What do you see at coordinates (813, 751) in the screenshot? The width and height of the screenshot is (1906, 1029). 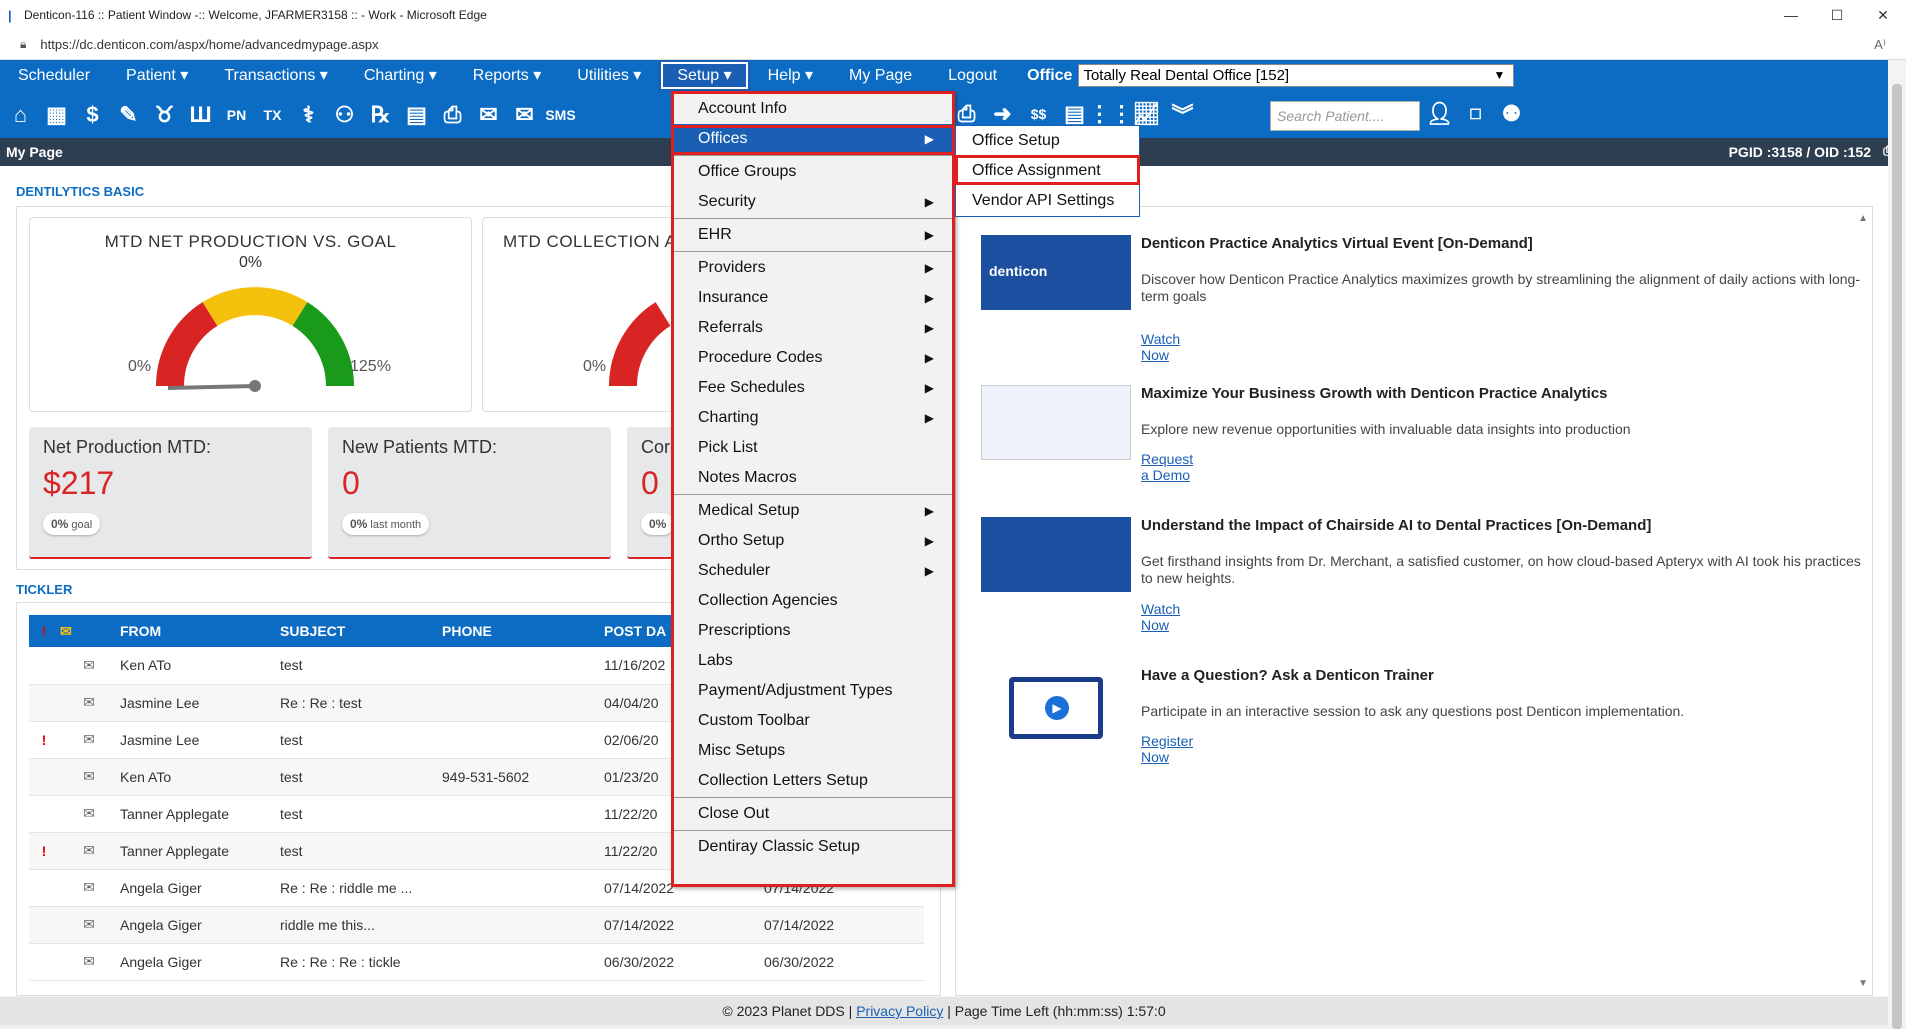 I see `setup-menu-item-misc-setups: Misc Setups` at bounding box center [813, 751].